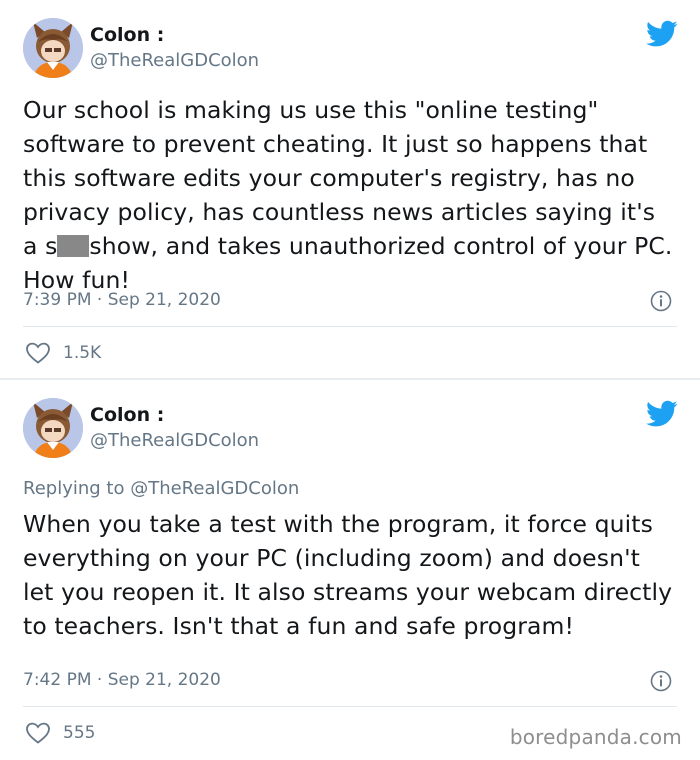 The image size is (700, 760). Describe the element at coordinates (595, 737) in the screenshot. I see `watermark-text: boredpanda.com` at that location.